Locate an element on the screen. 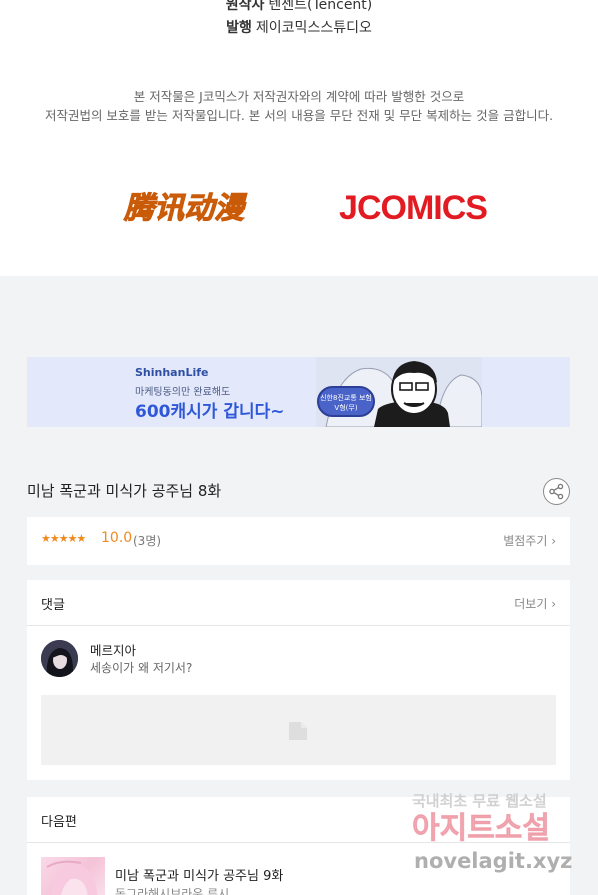 The image size is (598, 895). comment-author: 메르지아 is located at coordinates (113, 650).